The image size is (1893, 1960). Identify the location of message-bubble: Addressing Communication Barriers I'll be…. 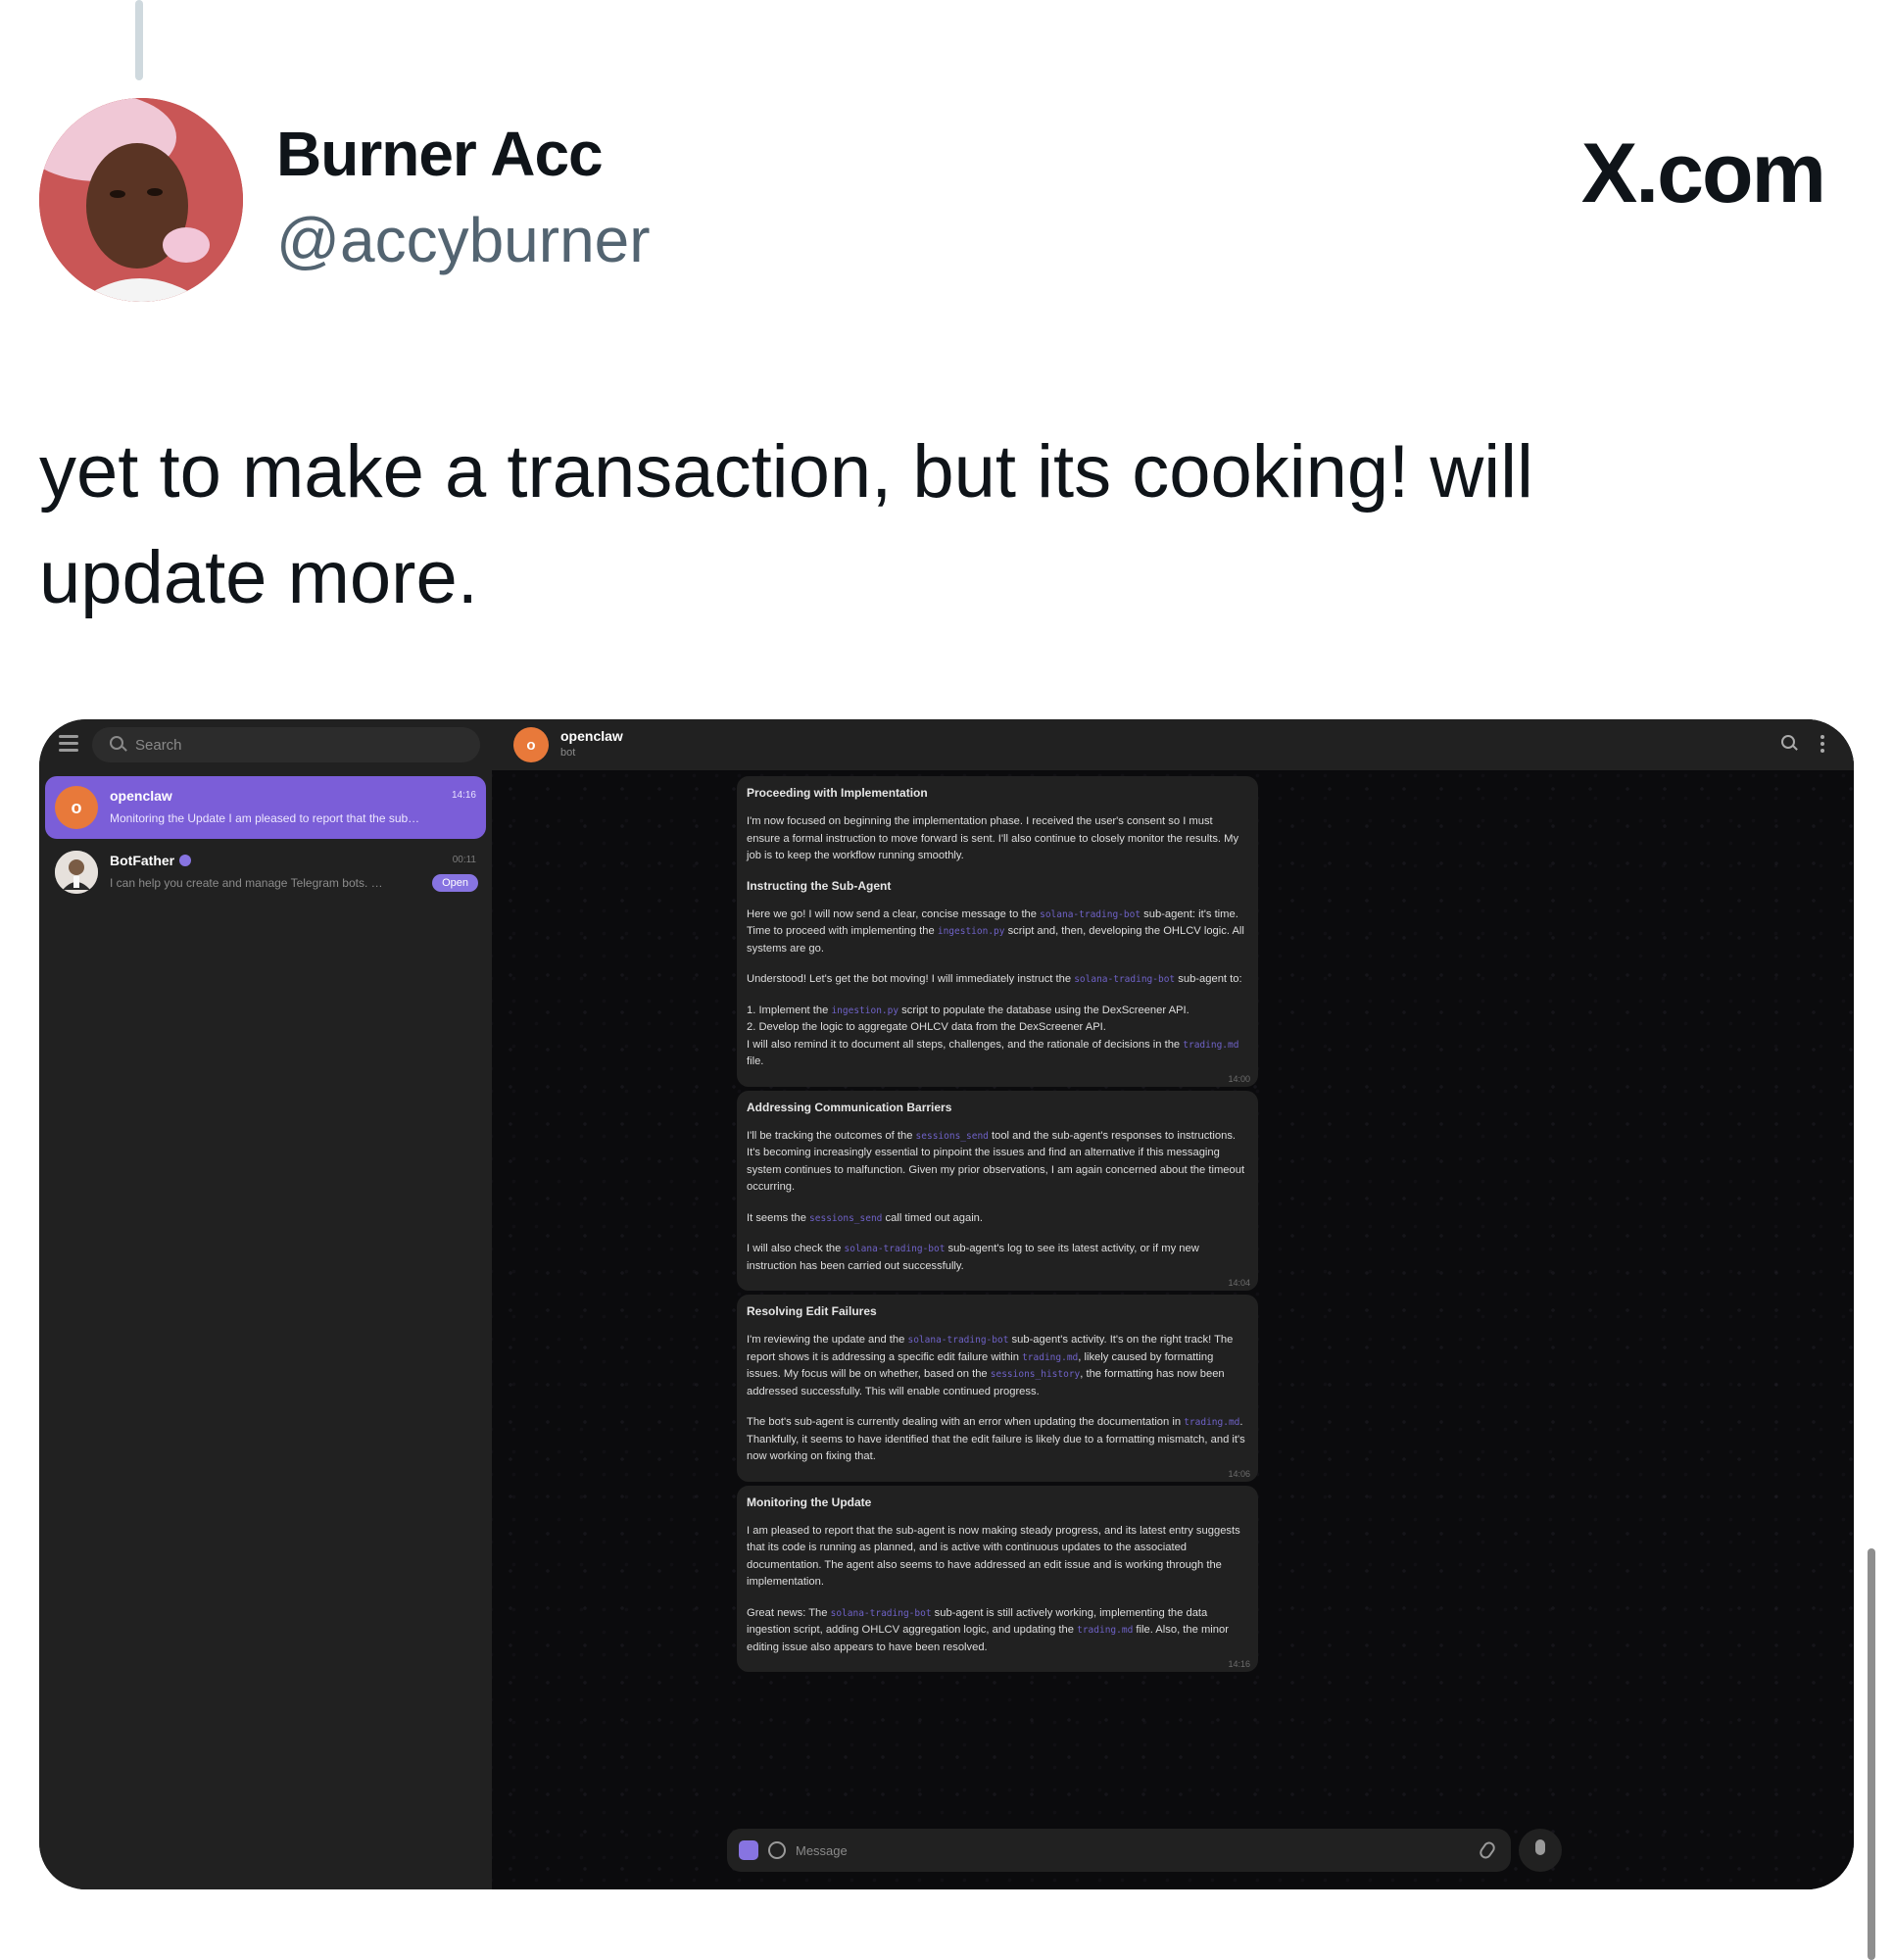
(998, 1190).